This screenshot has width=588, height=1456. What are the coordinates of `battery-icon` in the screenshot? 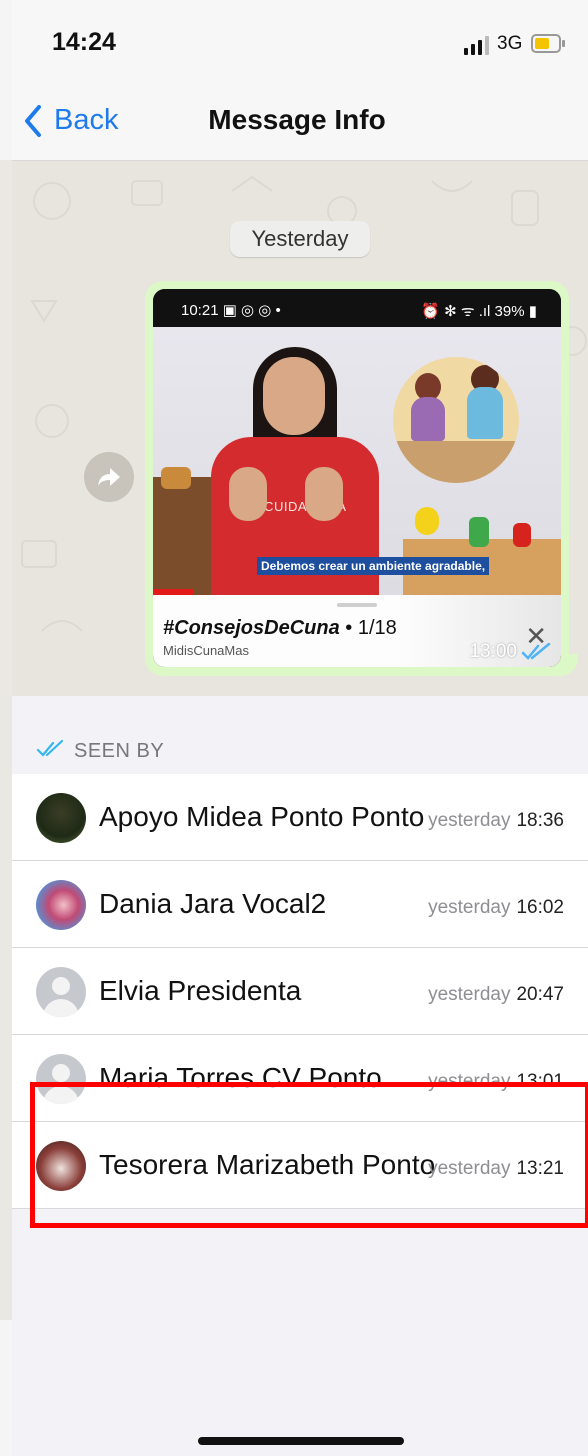 It's located at (548, 43).